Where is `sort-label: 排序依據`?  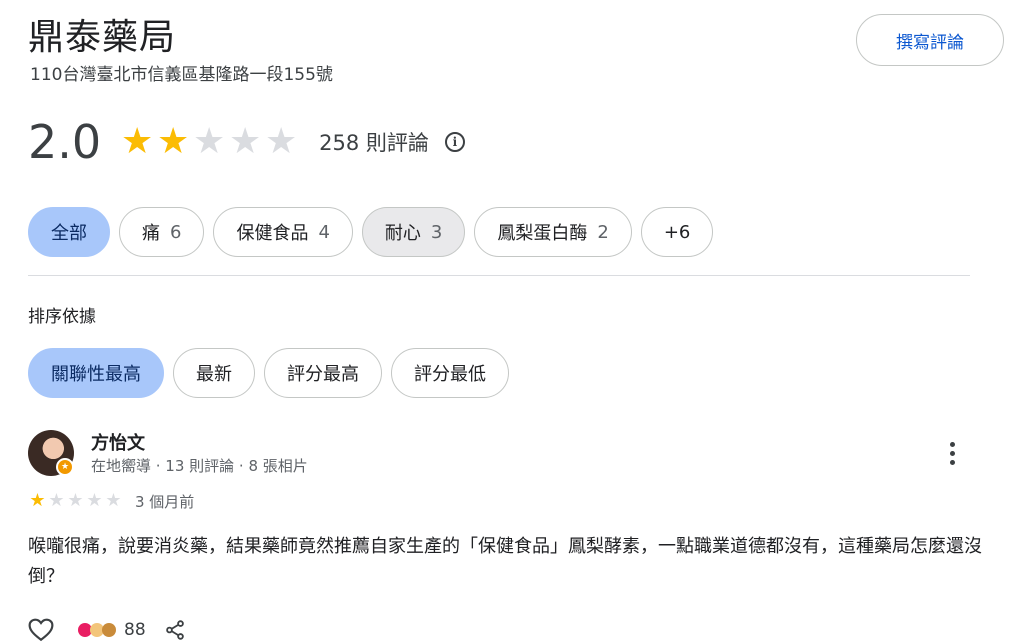 sort-label: 排序依據 is located at coordinates (62, 317).